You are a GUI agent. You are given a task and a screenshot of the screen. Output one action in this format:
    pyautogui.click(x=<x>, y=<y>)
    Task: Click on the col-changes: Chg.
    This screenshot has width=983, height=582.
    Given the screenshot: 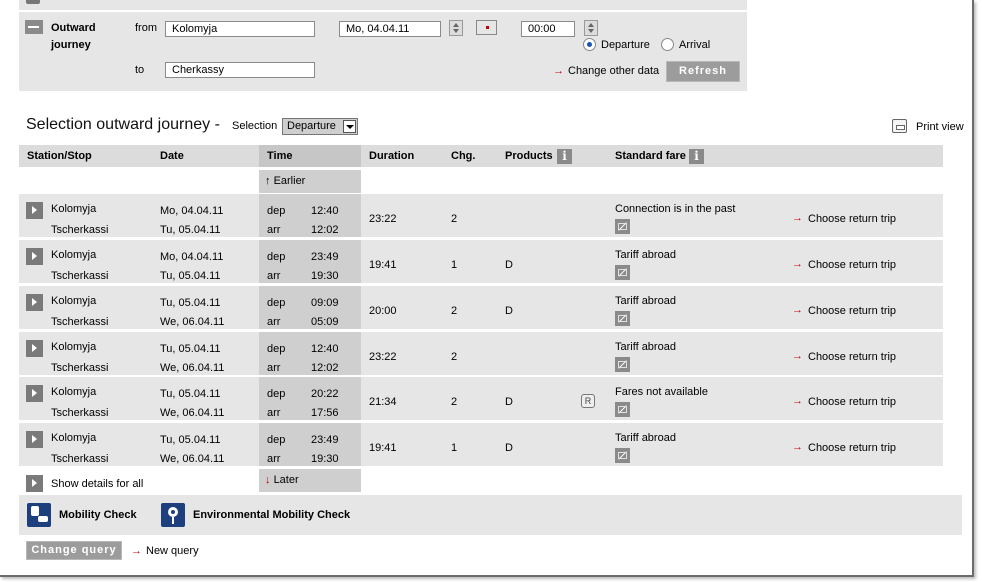 What is the action you would take?
    pyautogui.click(x=463, y=156)
    